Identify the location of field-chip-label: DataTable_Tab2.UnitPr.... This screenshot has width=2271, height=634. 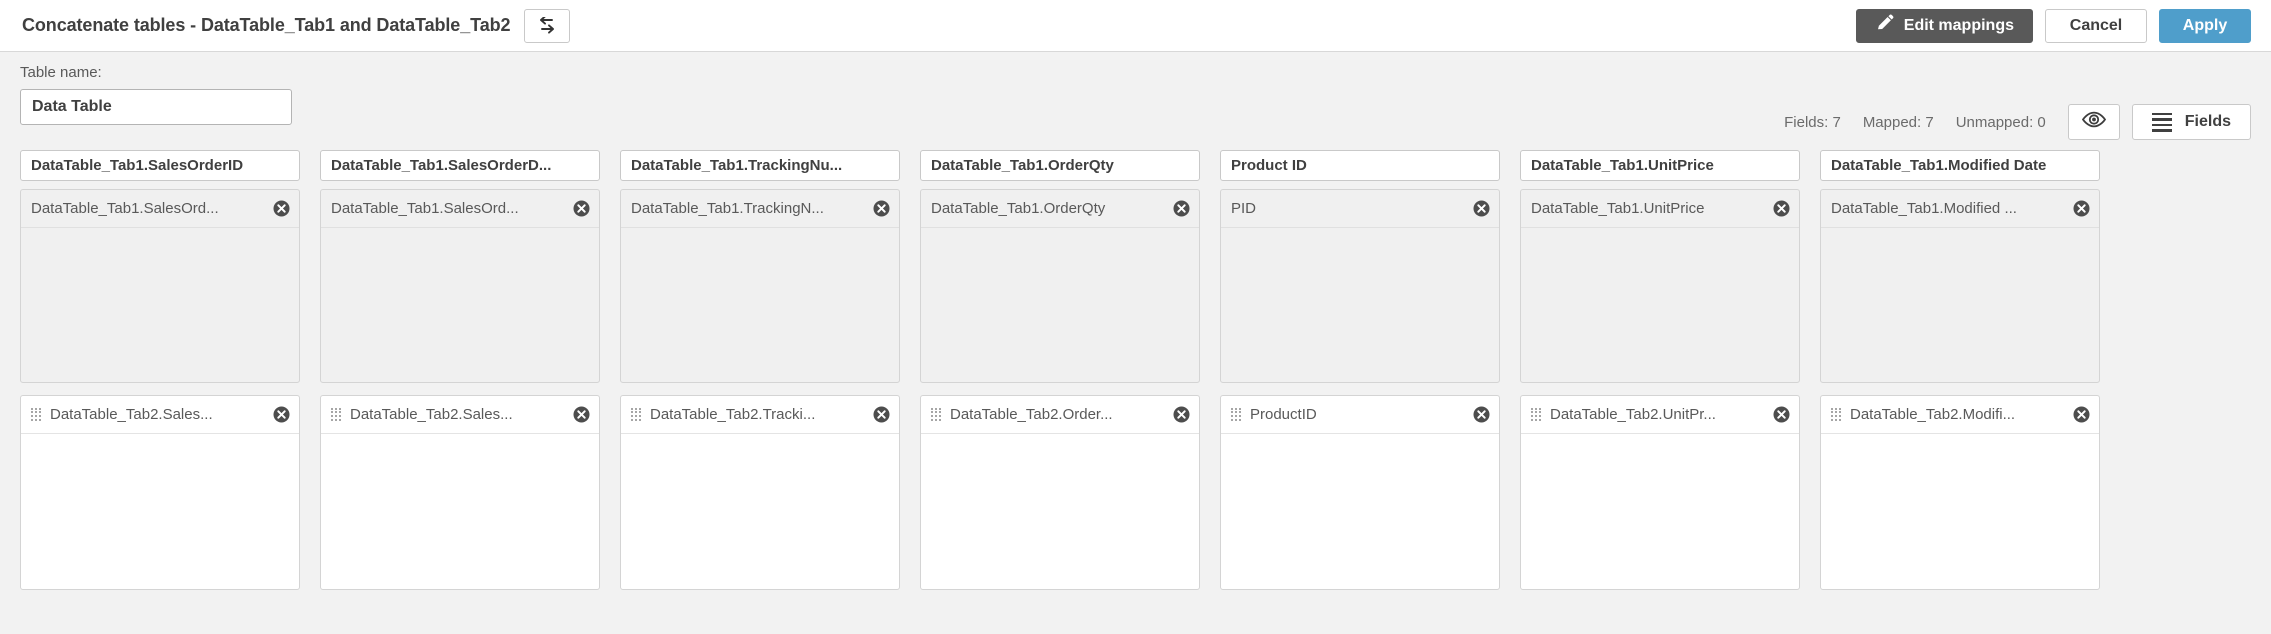
(1633, 414).